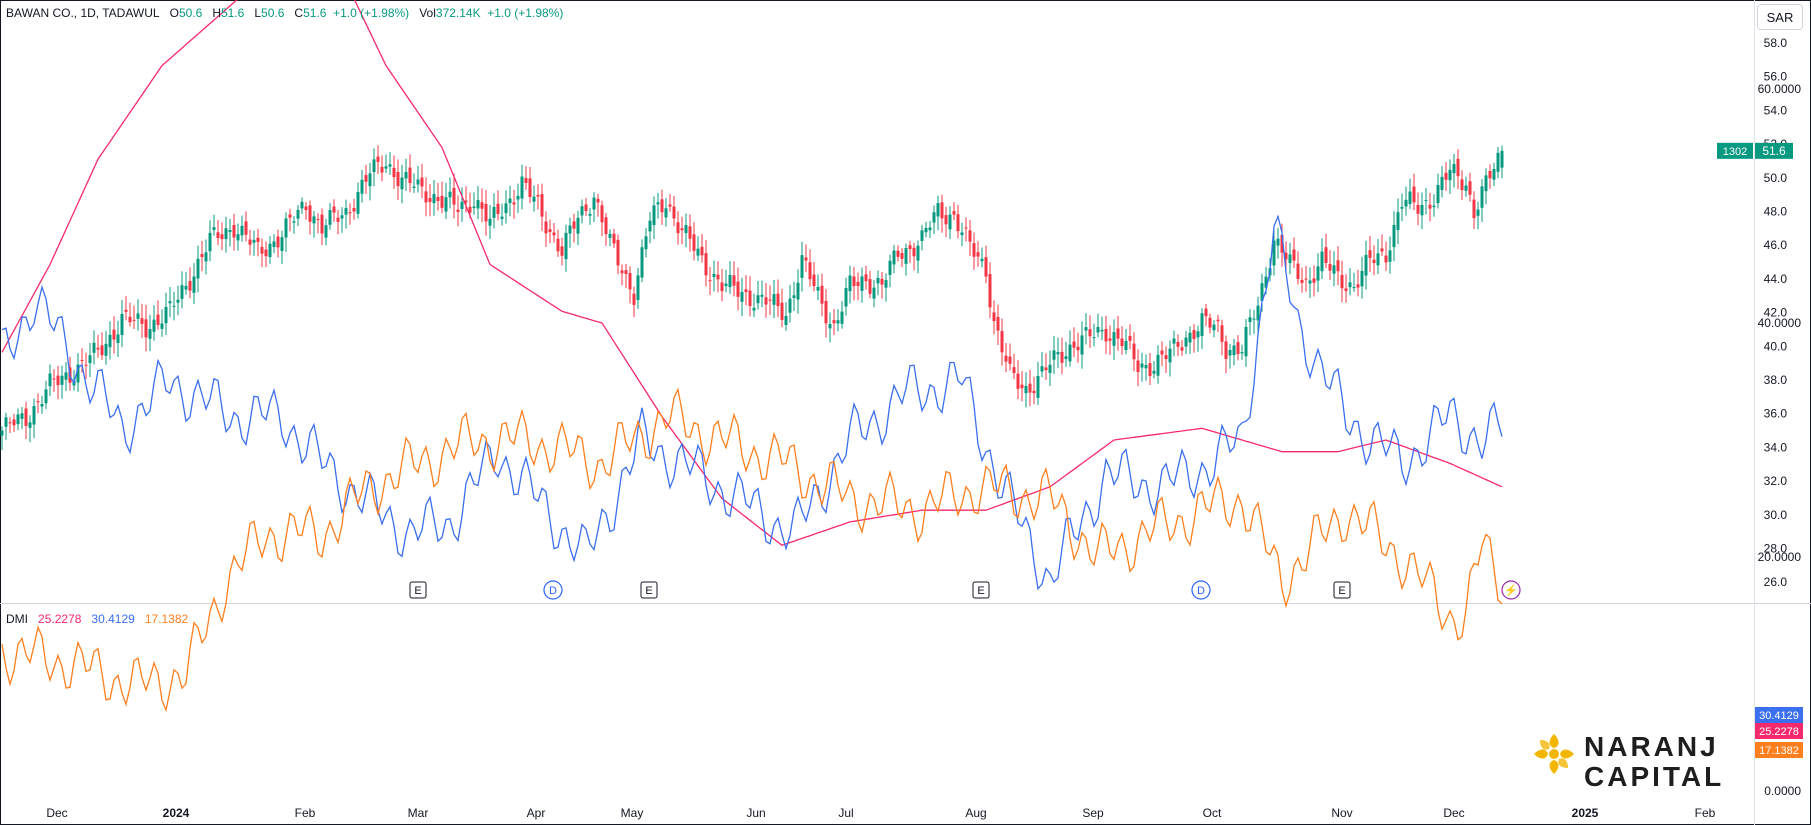 The image size is (1811, 825). What do you see at coordinates (1776, 279) in the screenshot?
I see `price-axis-tick: 44.0` at bounding box center [1776, 279].